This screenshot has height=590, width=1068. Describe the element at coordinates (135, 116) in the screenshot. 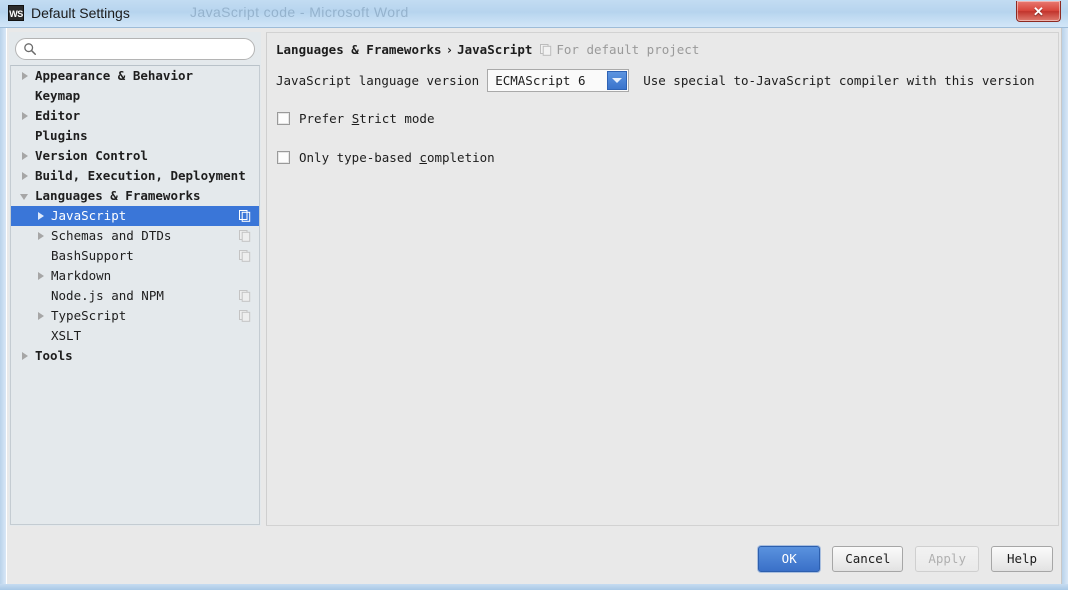

I see `tree-item-editor: Editor` at that location.